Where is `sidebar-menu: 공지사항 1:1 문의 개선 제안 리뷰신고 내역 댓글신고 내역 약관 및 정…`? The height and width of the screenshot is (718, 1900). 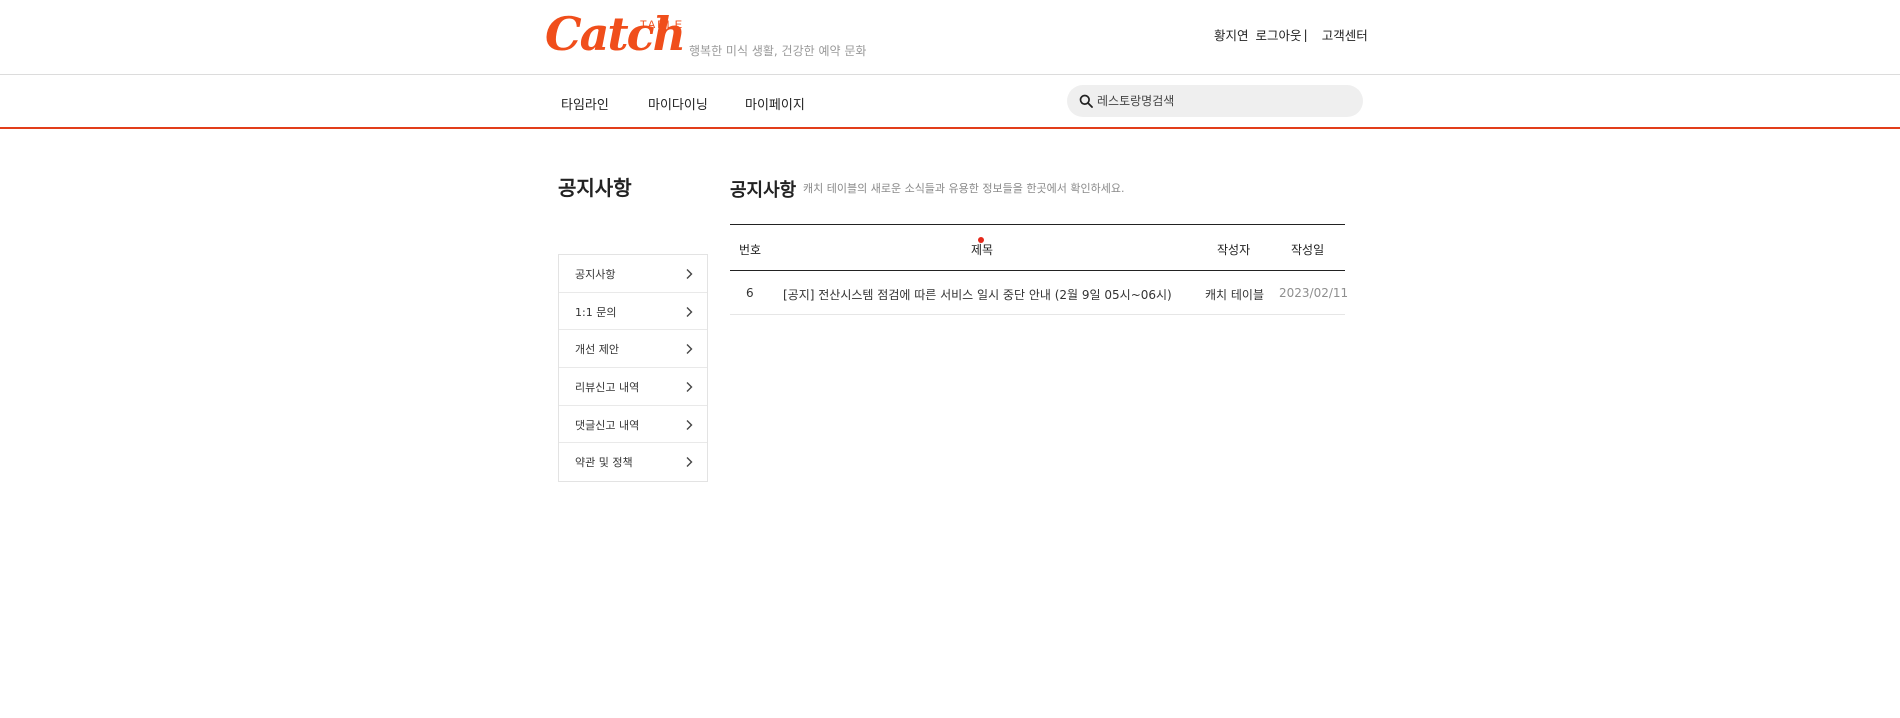 sidebar-menu: 공지사항 1:1 문의 개선 제안 리뷰신고 내역 댓글신고 내역 약관 및 정… is located at coordinates (633, 368).